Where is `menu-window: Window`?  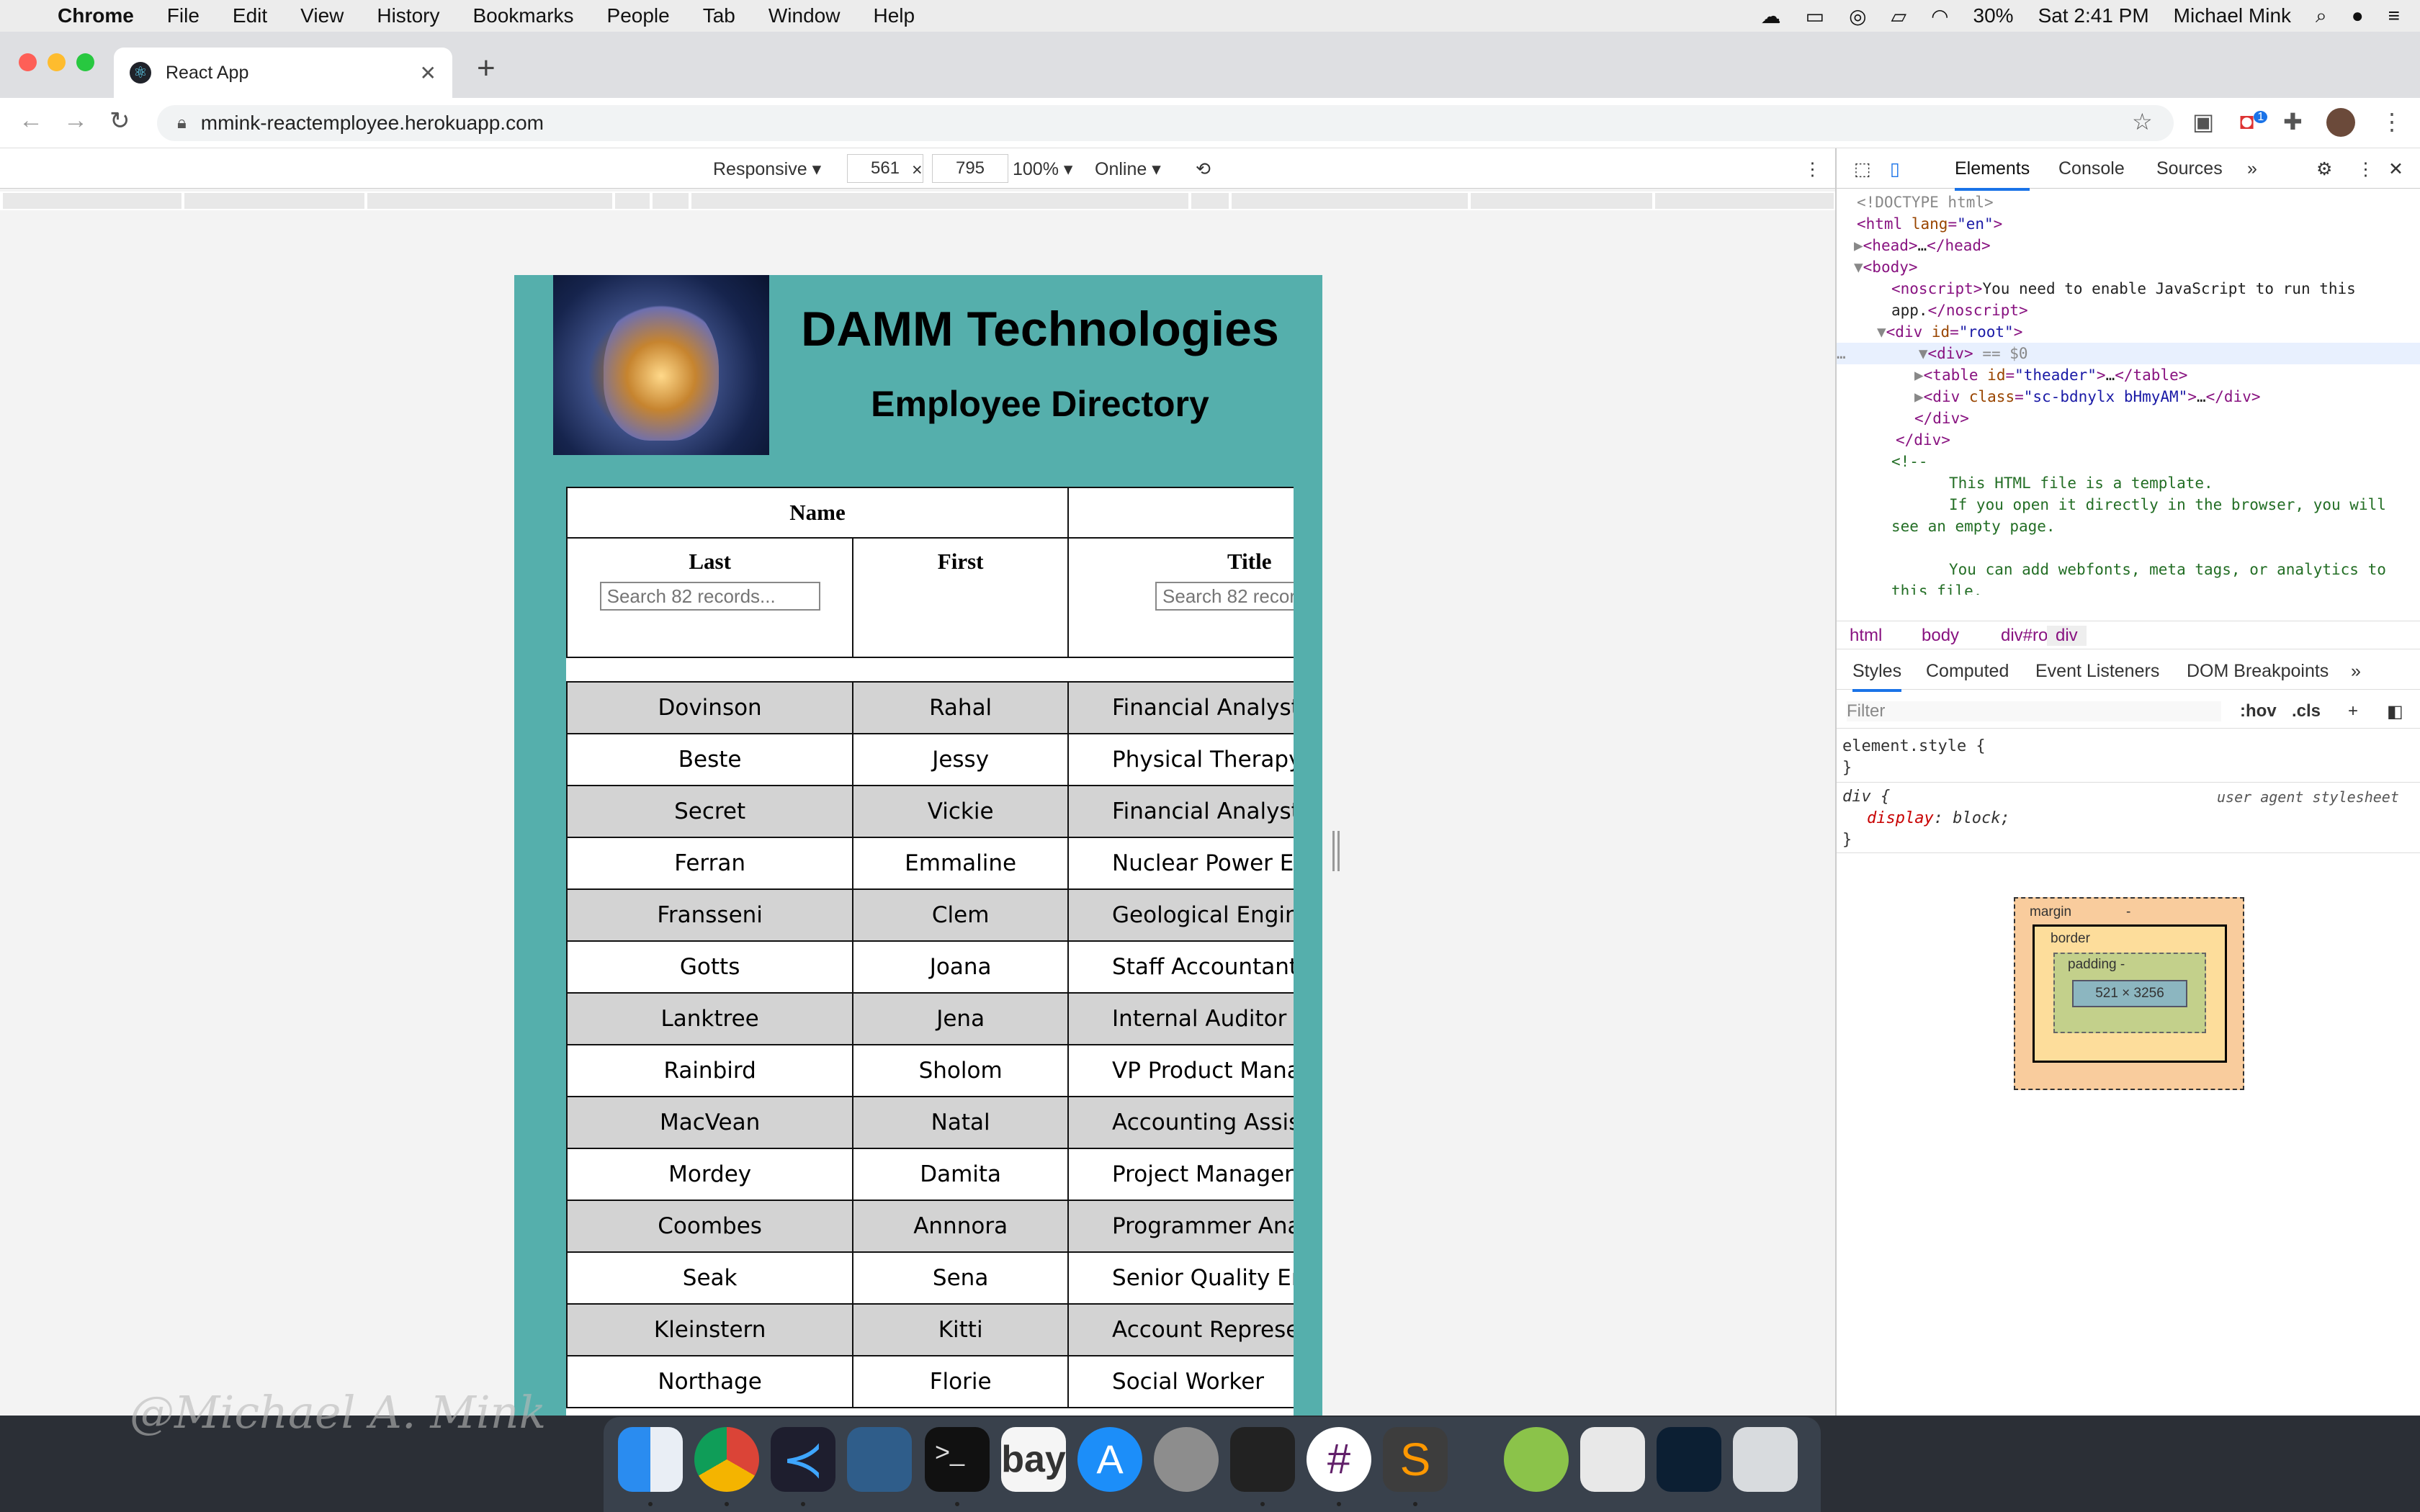
menu-window: Window is located at coordinates (804, 15).